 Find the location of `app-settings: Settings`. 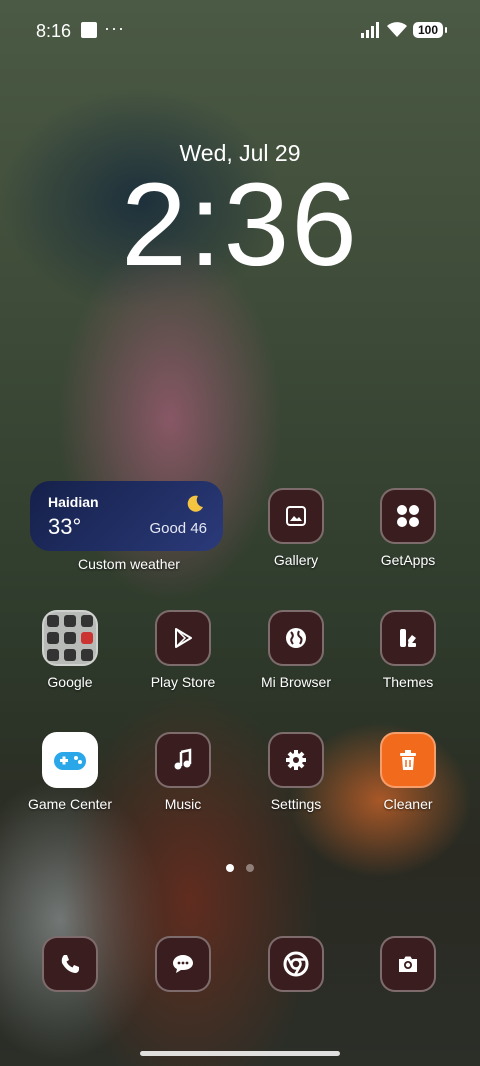

app-settings: Settings is located at coordinates (296, 772).